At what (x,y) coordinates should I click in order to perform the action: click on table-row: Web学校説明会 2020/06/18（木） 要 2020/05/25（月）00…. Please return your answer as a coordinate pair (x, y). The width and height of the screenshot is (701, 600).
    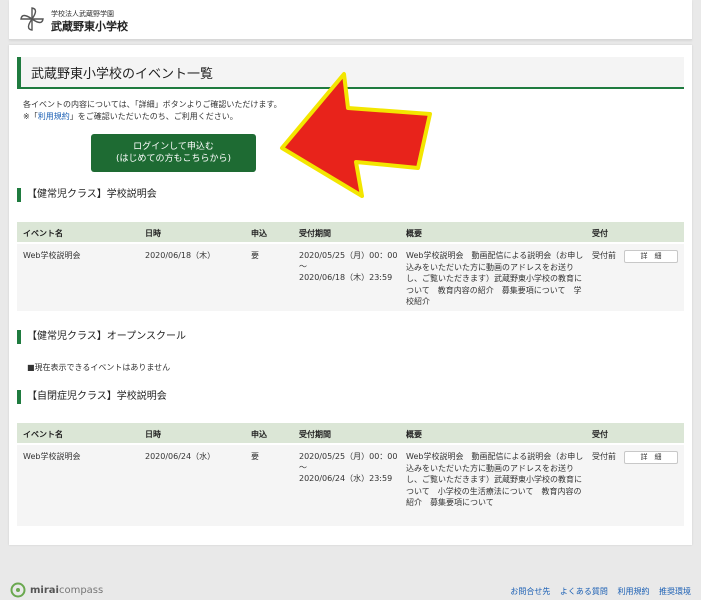
    Looking at the image, I should click on (350, 277).